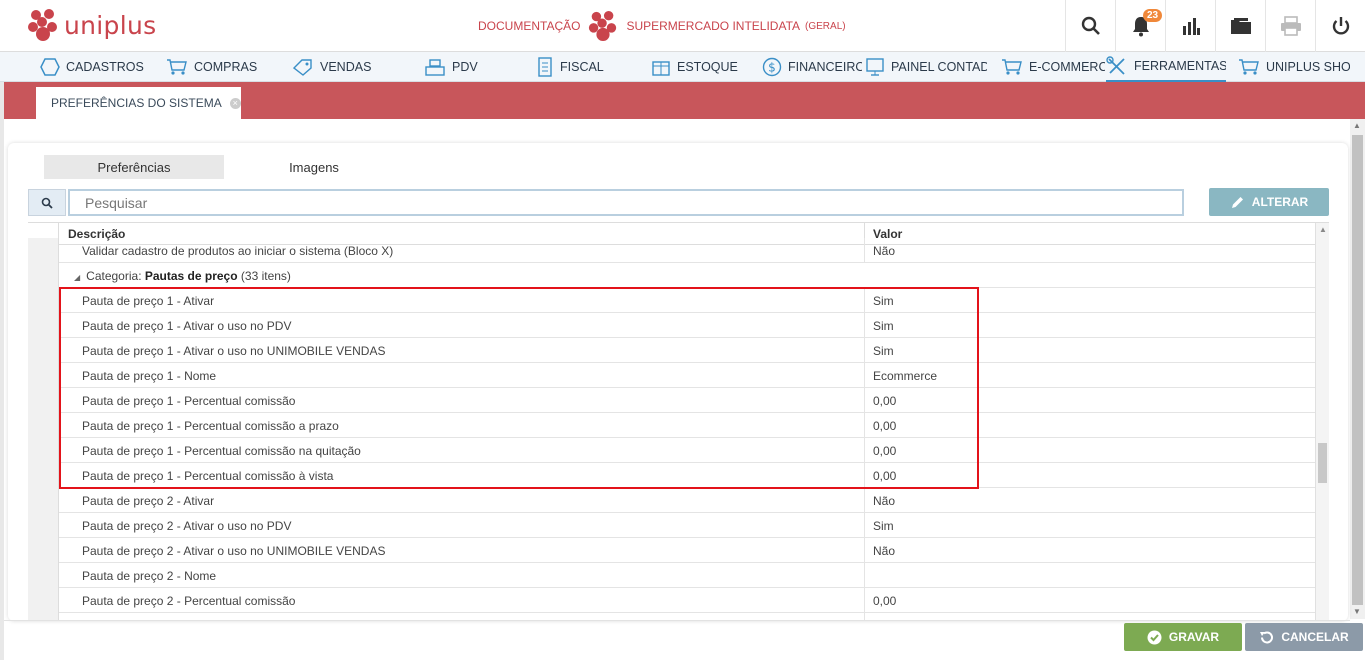  I want to click on subtab-preferencias: Preferências, so click(134, 167).